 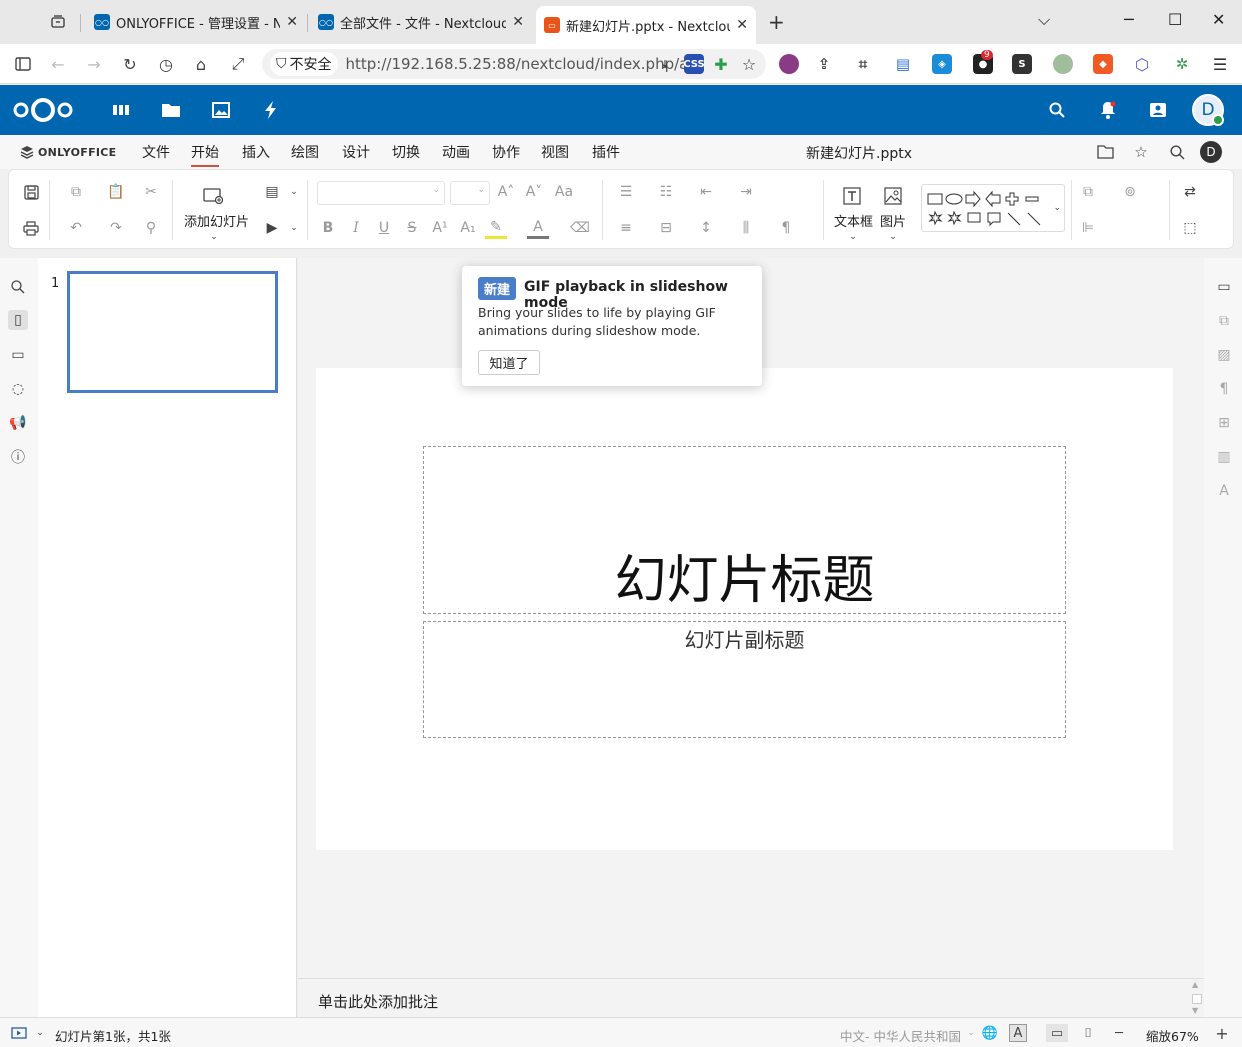 What do you see at coordinates (744, 530) in the screenshot?
I see `title-placeholder: 幻灯片标题` at bounding box center [744, 530].